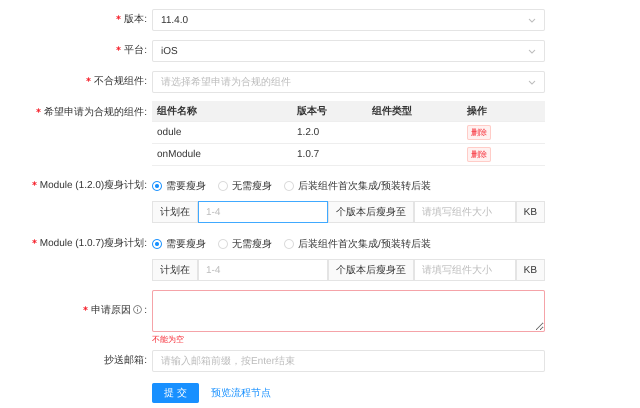 The width and height of the screenshot is (640, 408). I want to click on table-cell-text: onModule, so click(179, 154).